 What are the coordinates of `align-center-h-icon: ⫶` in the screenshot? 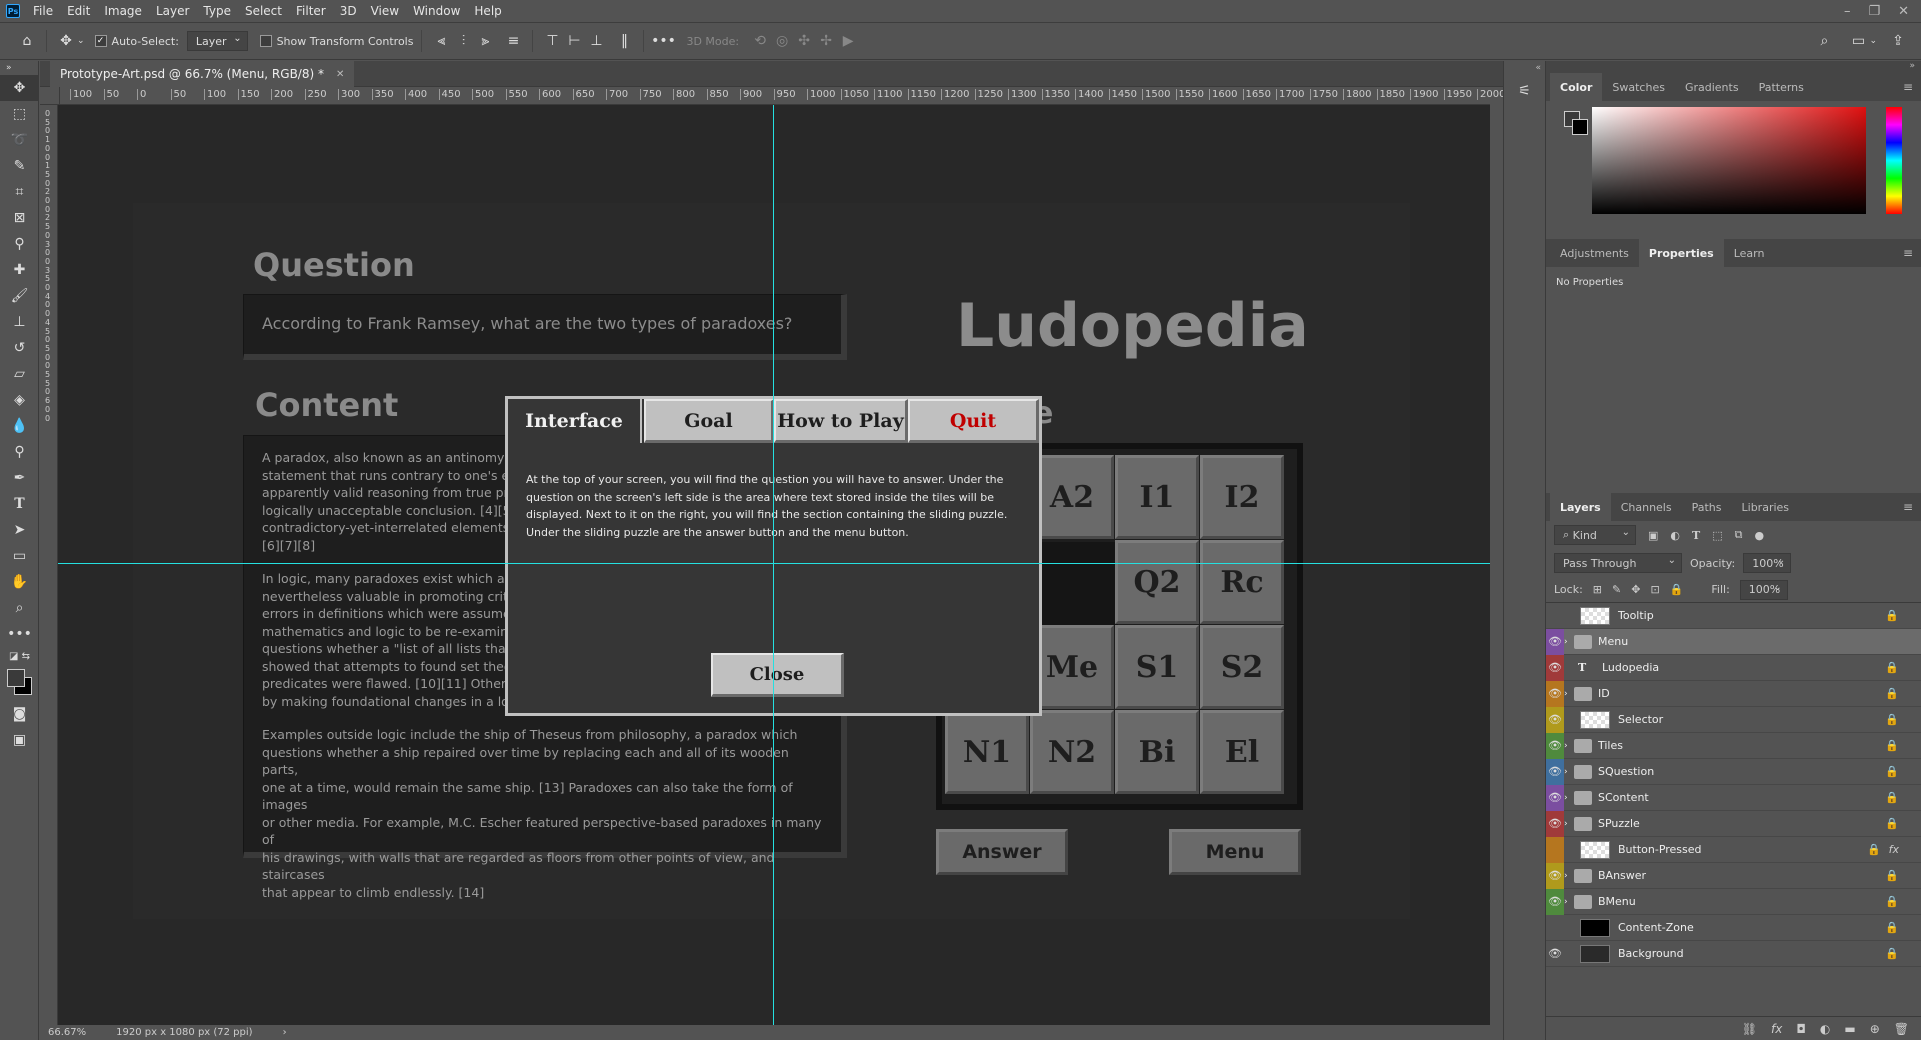 It's located at (463, 41).